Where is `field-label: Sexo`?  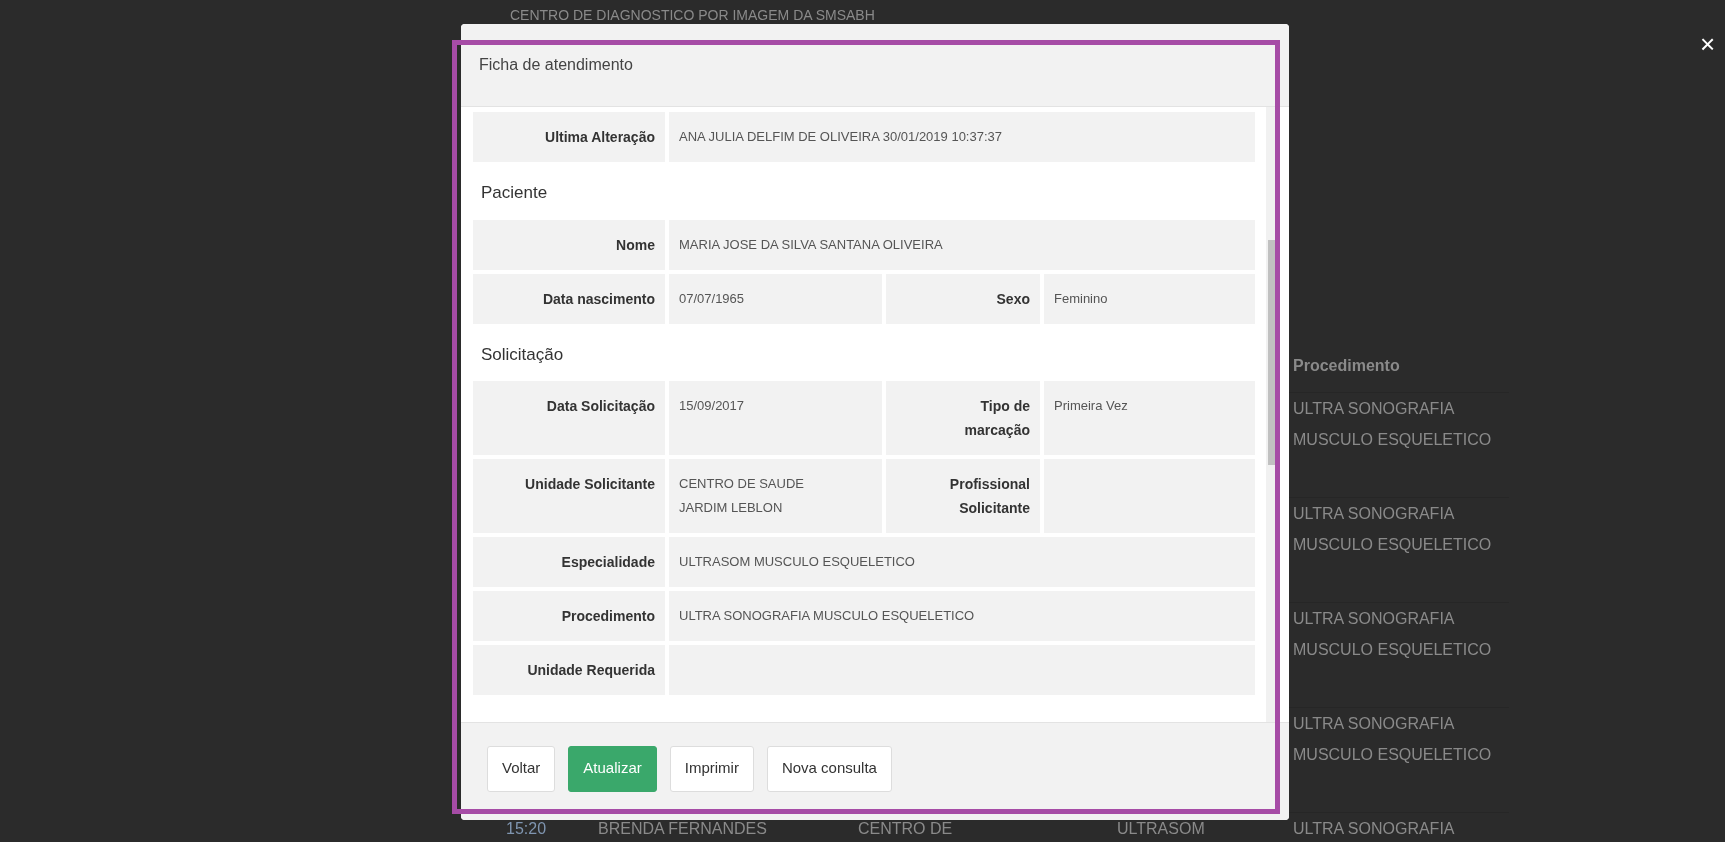
field-label: Sexo is located at coordinates (1013, 299).